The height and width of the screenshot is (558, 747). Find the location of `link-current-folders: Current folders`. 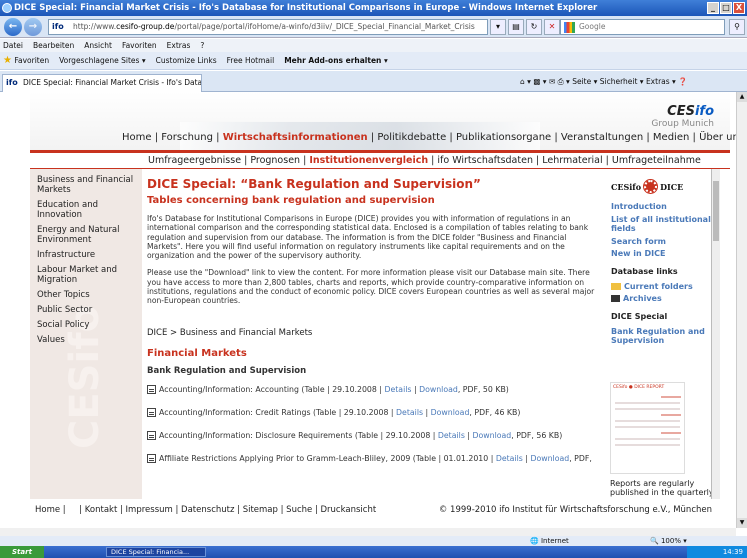

link-current-folders: Current folders is located at coordinates (661, 287).